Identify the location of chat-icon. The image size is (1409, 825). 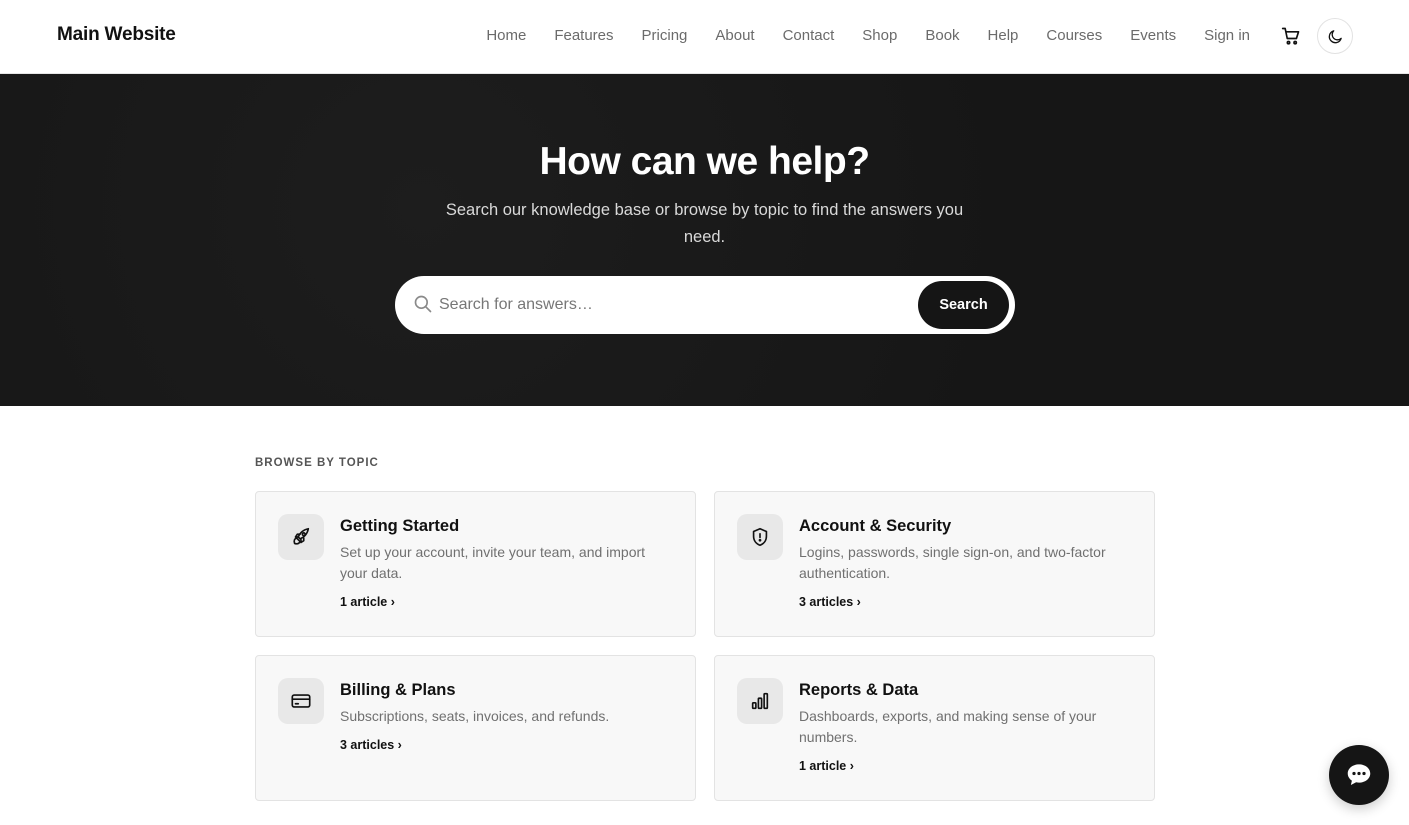
(1359, 775).